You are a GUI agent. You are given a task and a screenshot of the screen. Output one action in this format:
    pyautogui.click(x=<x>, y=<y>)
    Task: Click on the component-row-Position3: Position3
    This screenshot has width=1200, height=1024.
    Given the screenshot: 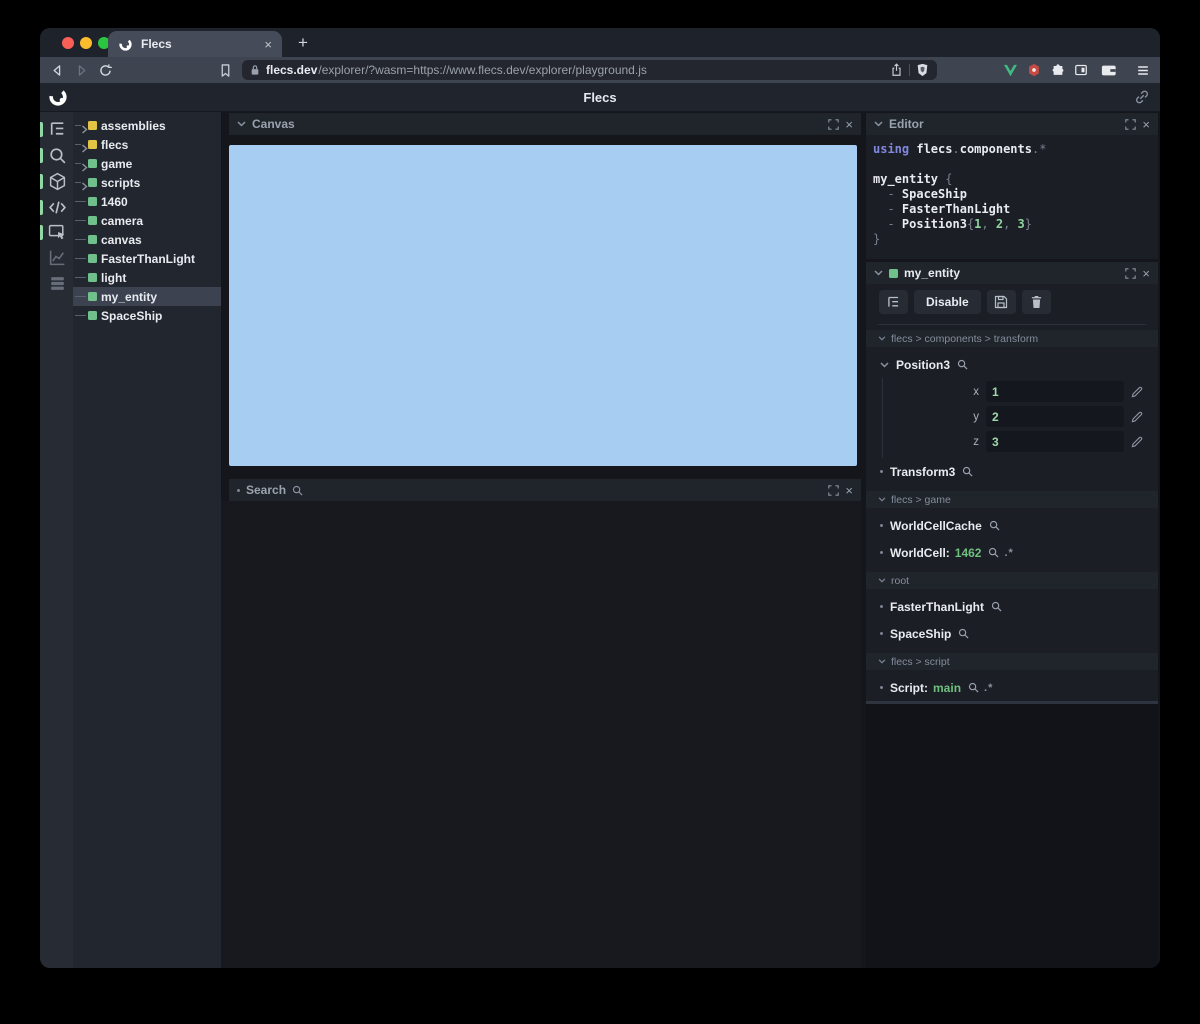 What is the action you would take?
    pyautogui.click(x=1012, y=364)
    